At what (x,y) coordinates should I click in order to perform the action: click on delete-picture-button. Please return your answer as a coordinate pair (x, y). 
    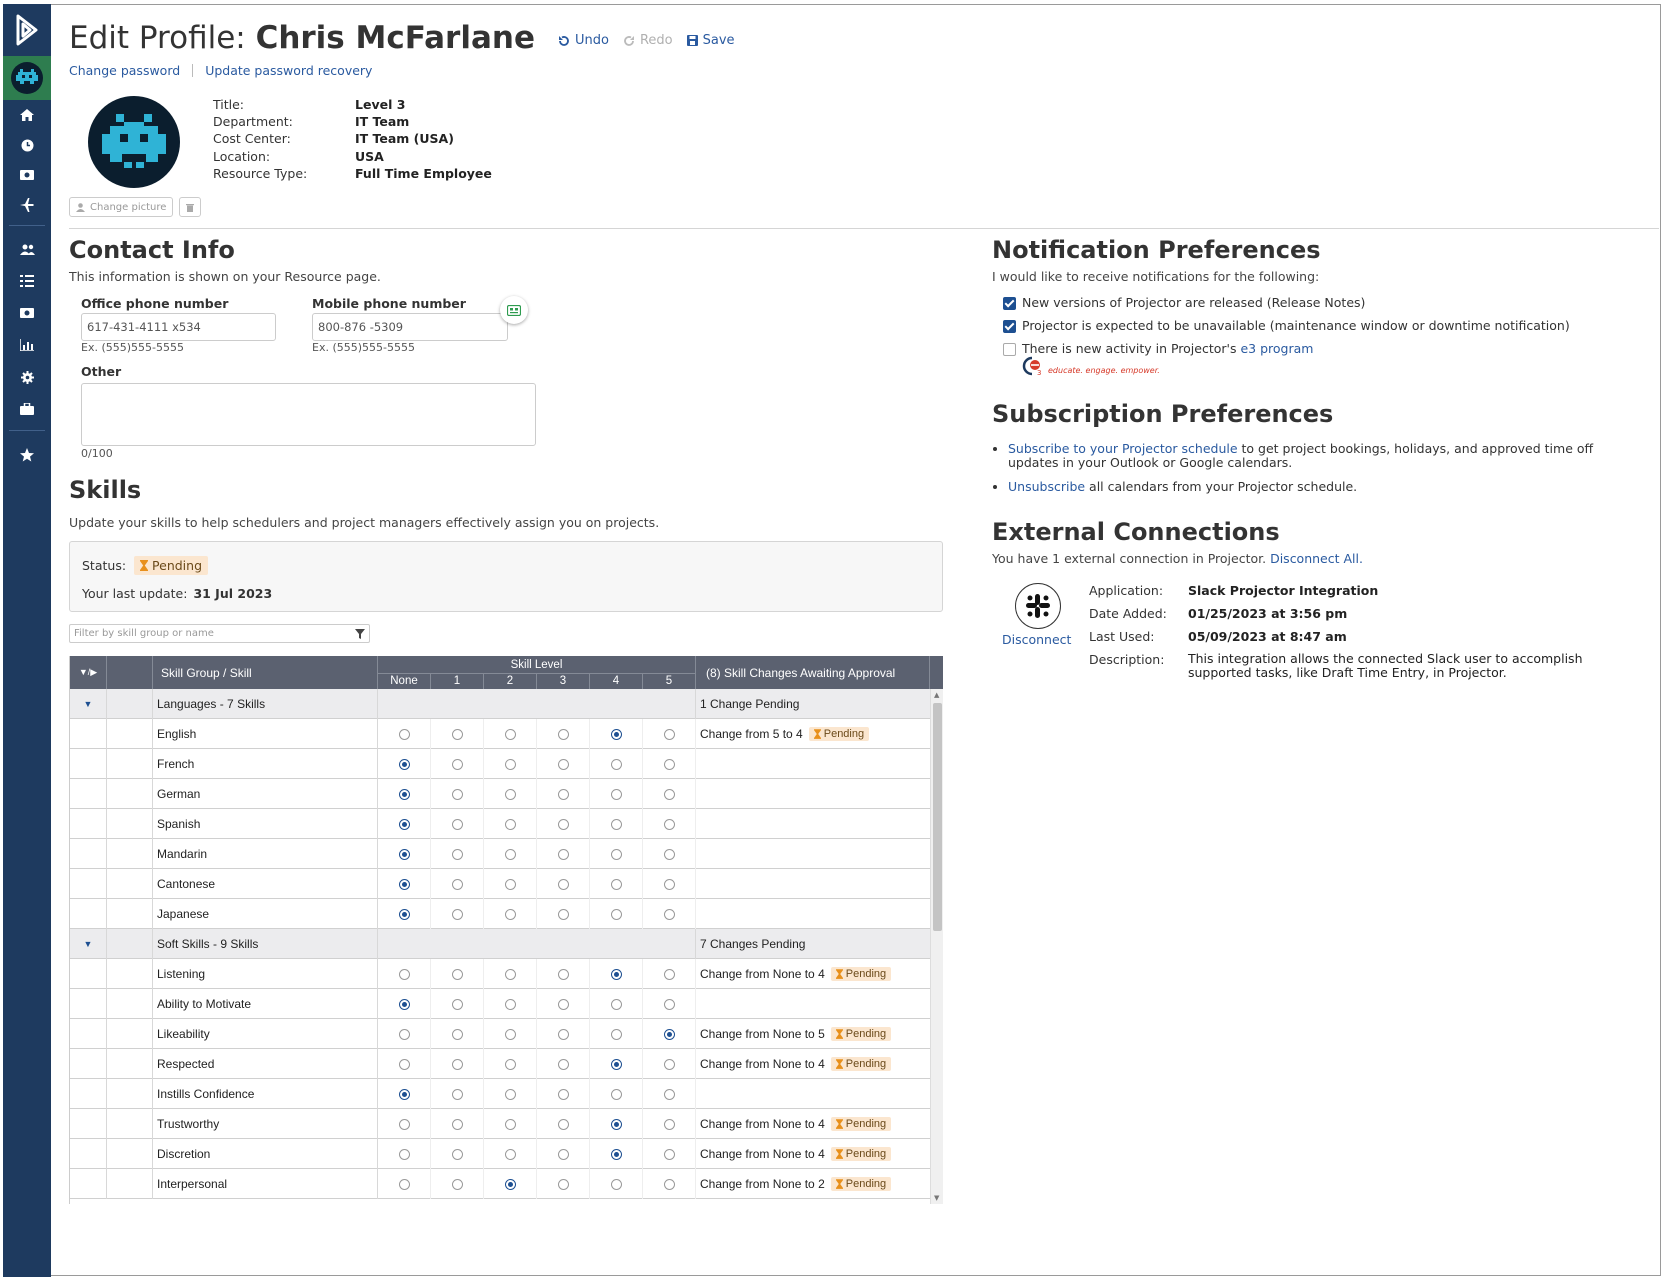
    Looking at the image, I should click on (190, 207).